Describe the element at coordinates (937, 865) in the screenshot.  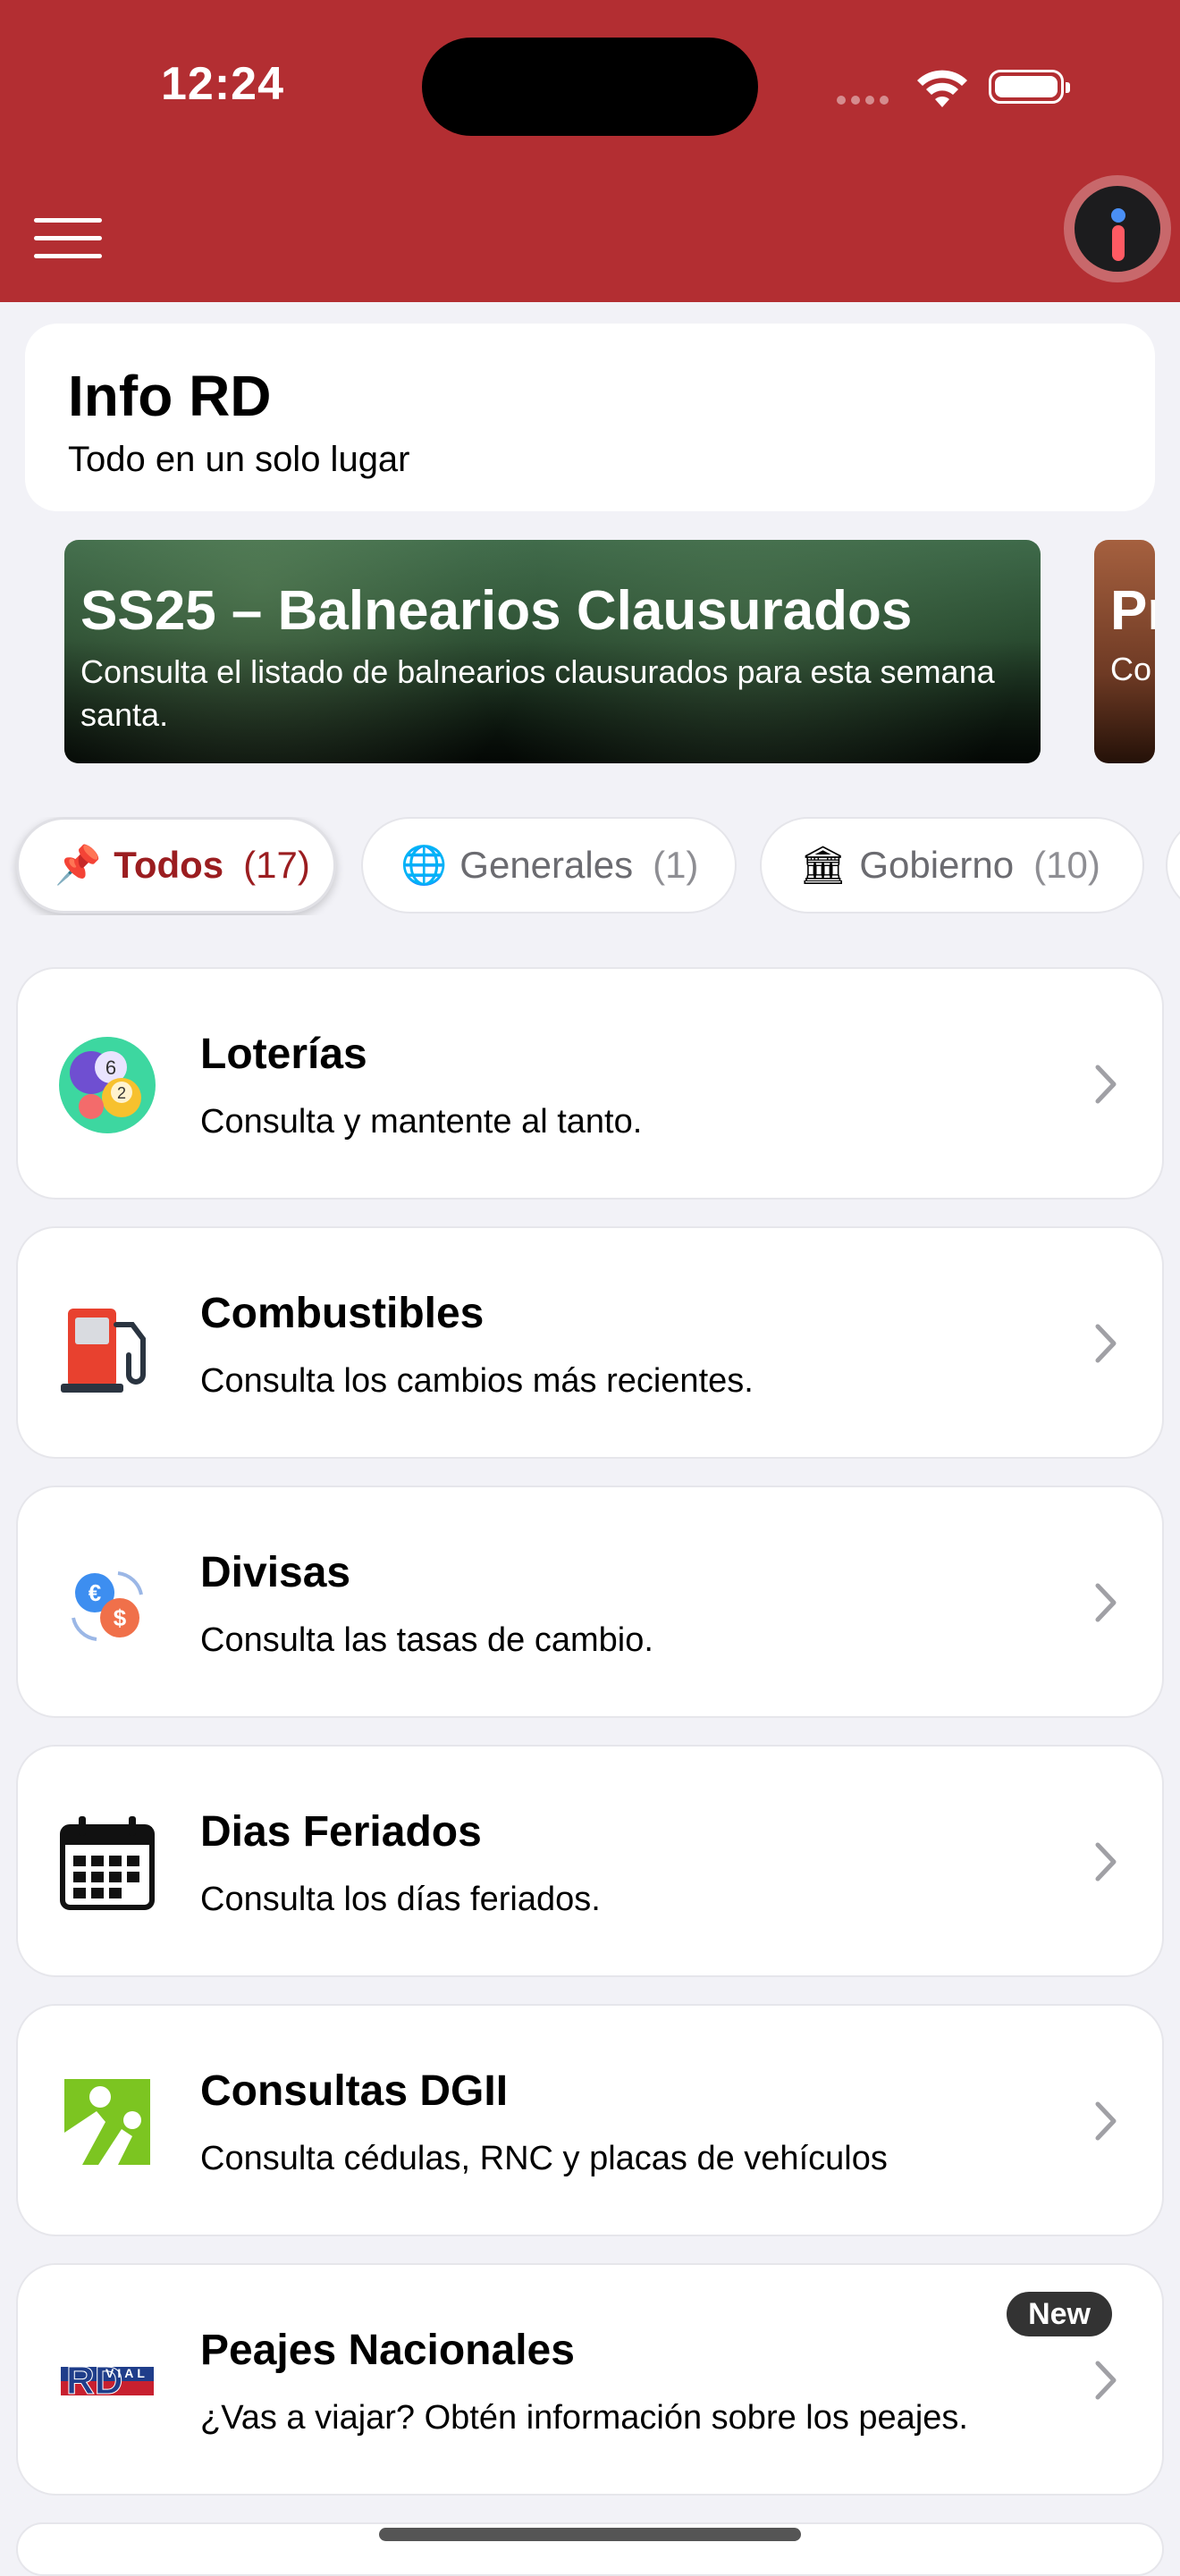
I see `chip-label: Gobierno` at that location.